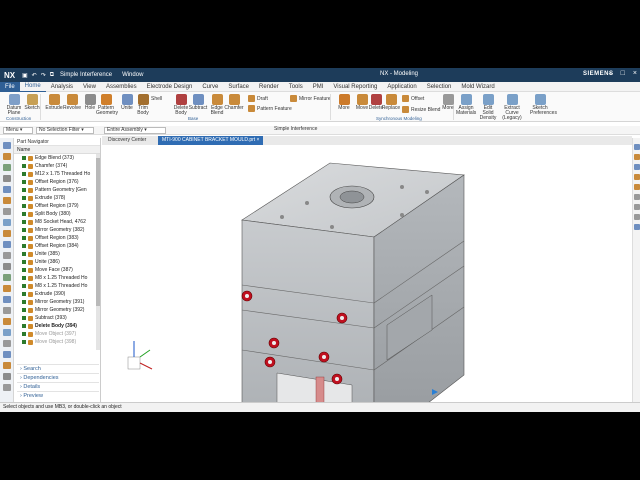 The height and width of the screenshot is (480, 640). What do you see at coordinates (477, 87) in the screenshot?
I see `tab-mold-wizard: Mold Wizard` at bounding box center [477, 87].